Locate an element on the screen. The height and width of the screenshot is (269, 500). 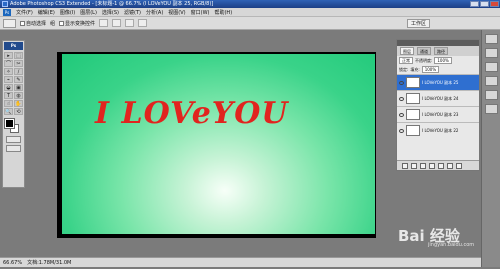
menu-filter: 滤镜(T) is located at coordinates (132, 12).